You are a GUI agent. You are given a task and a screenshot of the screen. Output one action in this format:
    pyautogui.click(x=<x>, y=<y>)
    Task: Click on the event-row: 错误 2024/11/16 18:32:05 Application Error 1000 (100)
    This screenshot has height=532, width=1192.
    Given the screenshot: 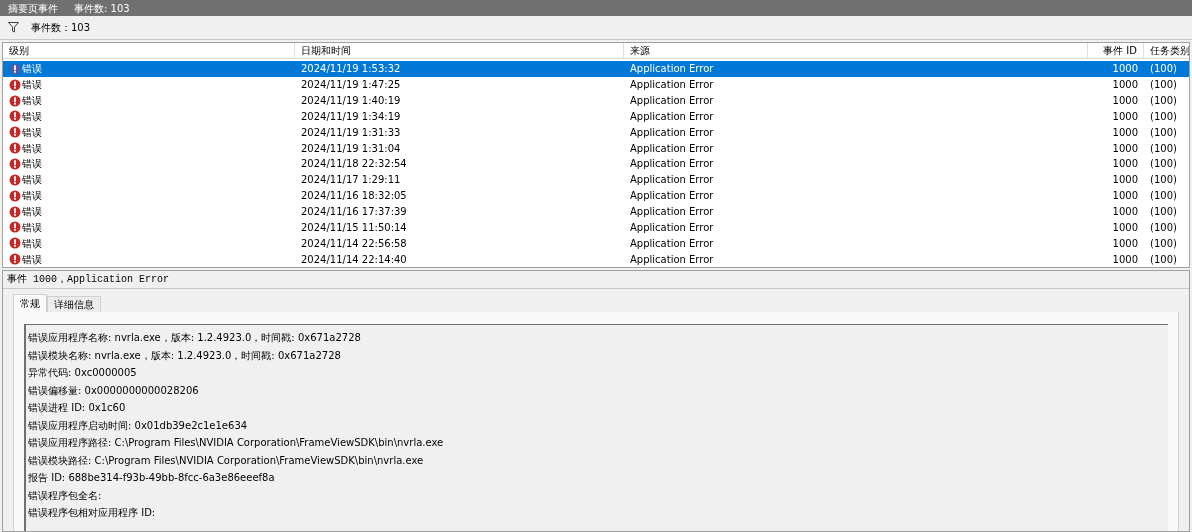 What is the action you would take?
    pyautogui.click(x=596, y=195)
    